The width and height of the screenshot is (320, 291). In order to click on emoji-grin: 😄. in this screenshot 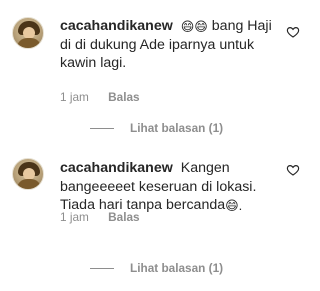, I will do `click(234, 205)`.